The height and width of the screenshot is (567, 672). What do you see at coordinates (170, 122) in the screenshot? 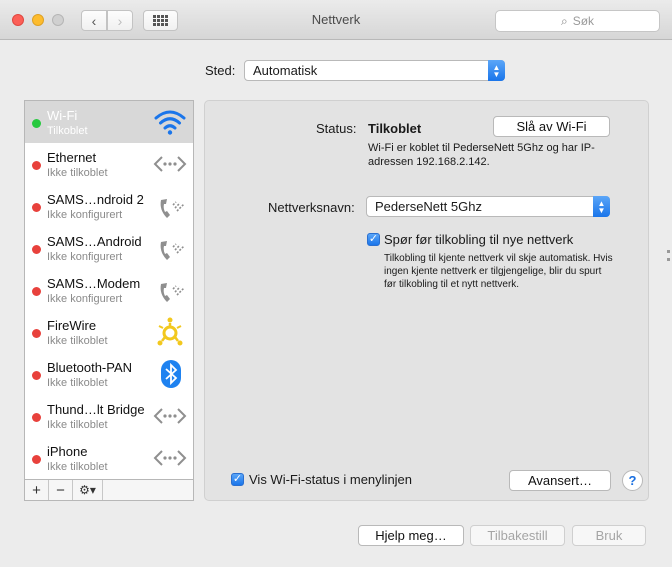
I see `wifi-icon` at bounding box center [170, 122].